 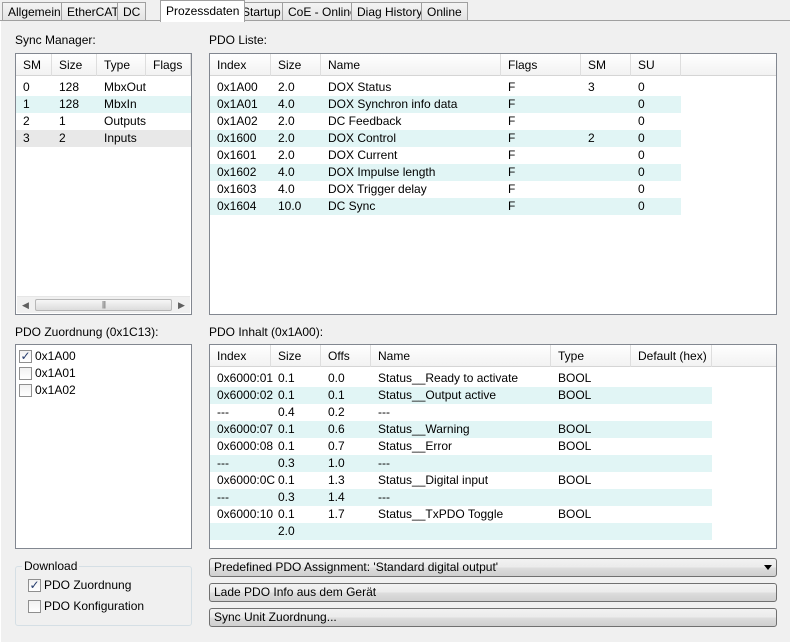 What do you see at coordinates (245, 395) in the screenshot?
I see `cell-index: 0x6000:02` at bounding box center [245, 395].